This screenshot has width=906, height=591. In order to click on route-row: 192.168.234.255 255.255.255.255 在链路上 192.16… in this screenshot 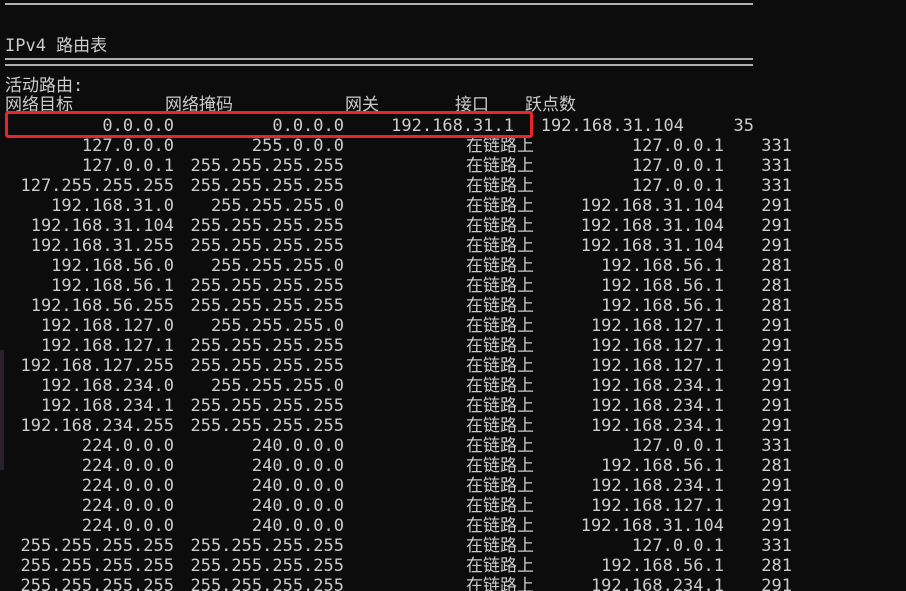, I will do `click(453, 426)`.